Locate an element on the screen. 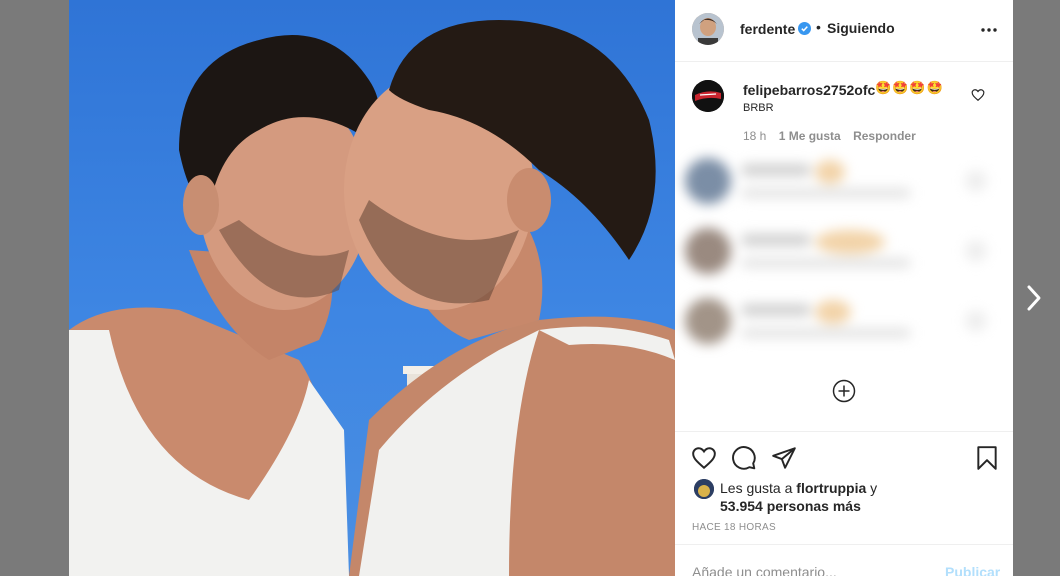 Image resolution: width=1060 pixels, height=576 pixels. add-comment-bar: Publicar is located at coordinates (844, 560).